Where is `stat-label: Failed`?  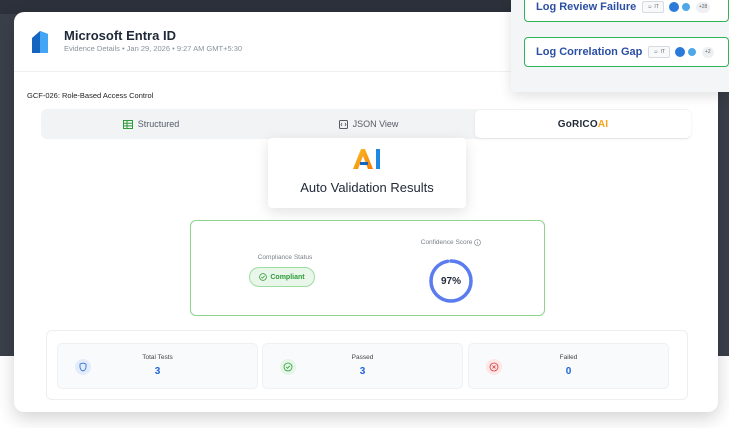
stat-label: Failed is located at coordinates (568, 357).